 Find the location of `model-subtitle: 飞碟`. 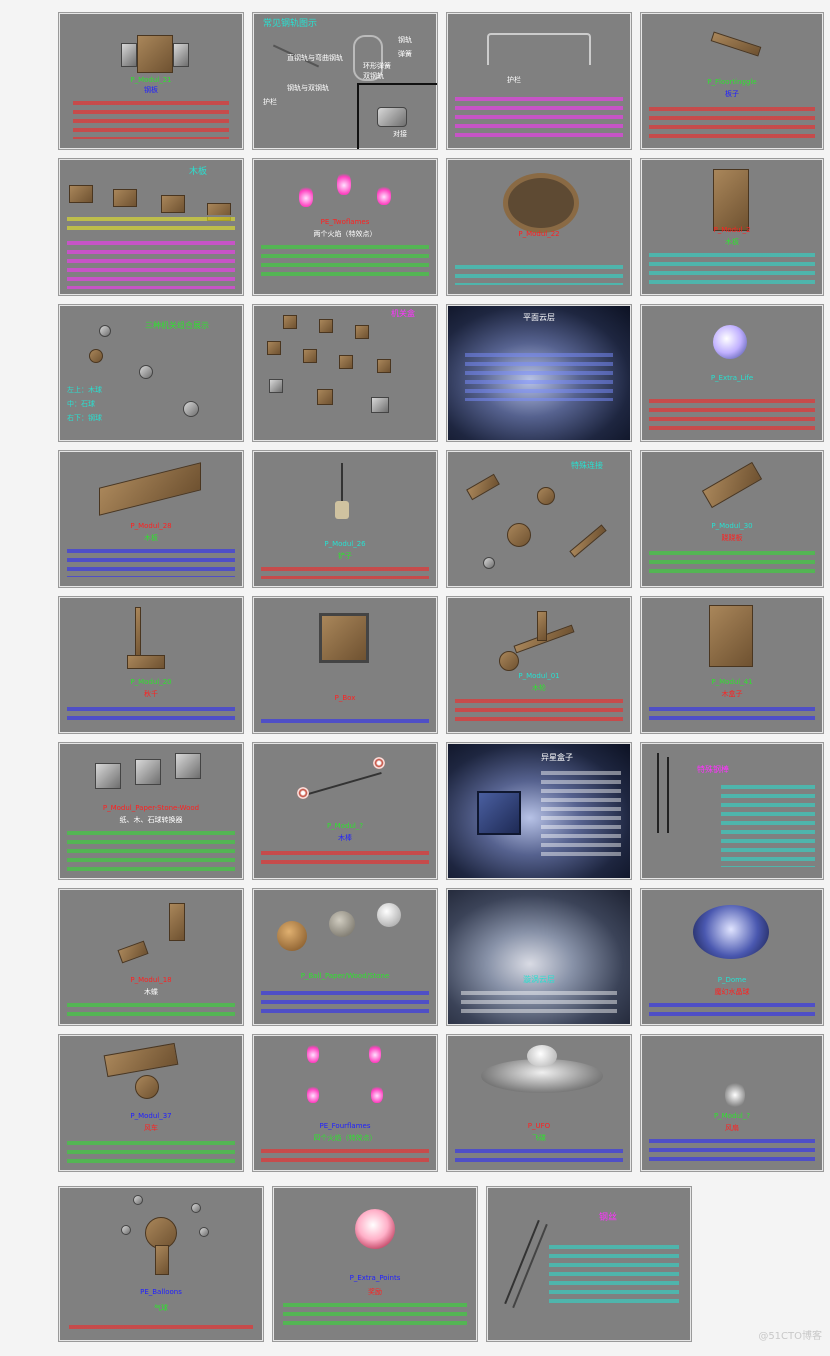

model-subtitle: 飞碟 is located at coordinates (539, 1138).